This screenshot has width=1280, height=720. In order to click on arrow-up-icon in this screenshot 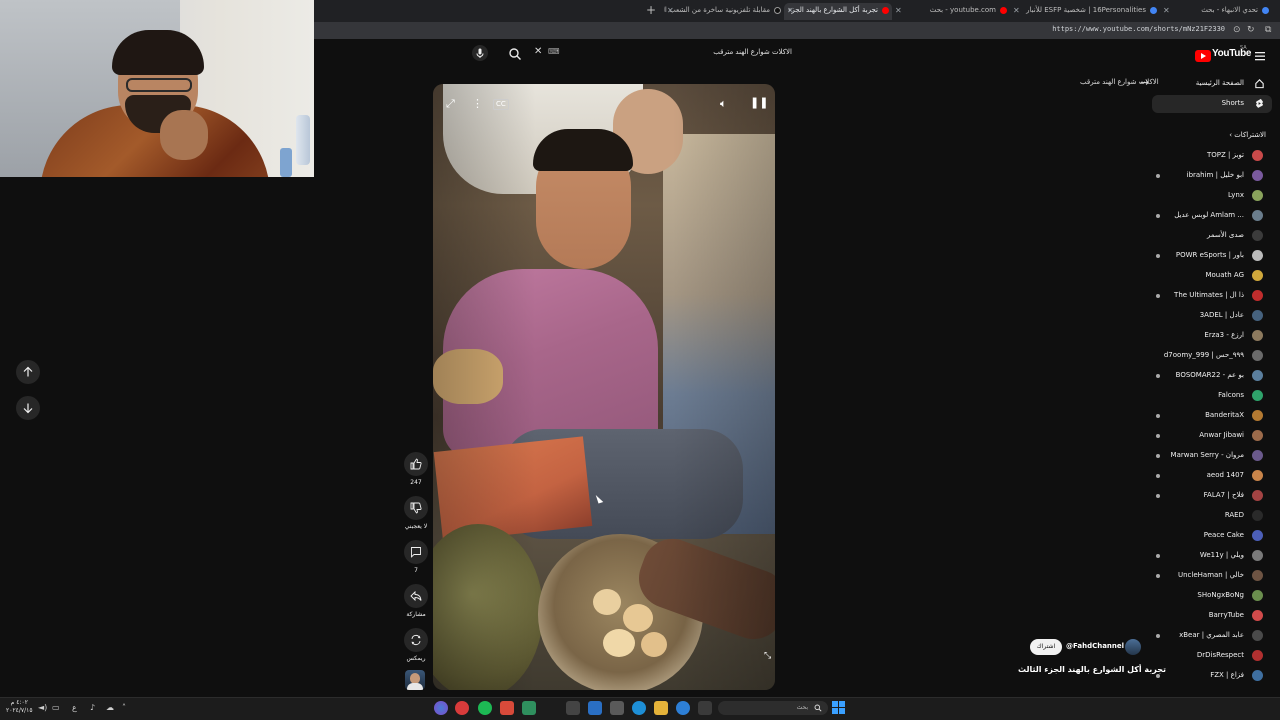, I will do `click(28, 371)`.